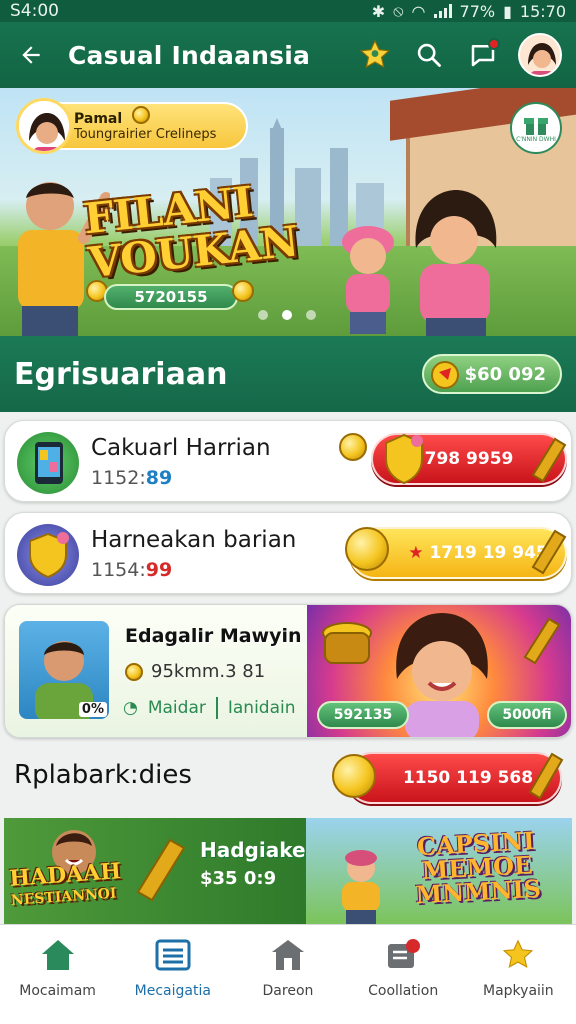 This screenshot has width=576, height=1024. Describe the element at coordinates (191, 232) in the screenshot. I see `hero-game-title: FILANI VOUKAN` at that location.